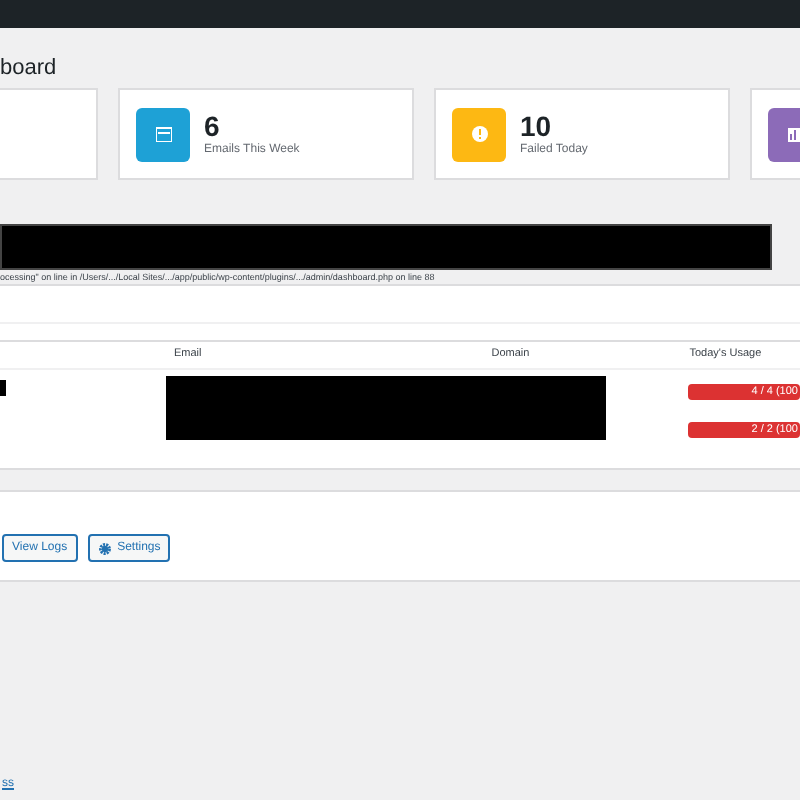 The height and width of the screenshot is (800, 800). Describe the element at coordinates (104, 548) in the screenshot. I see `gear-icon` at that location.